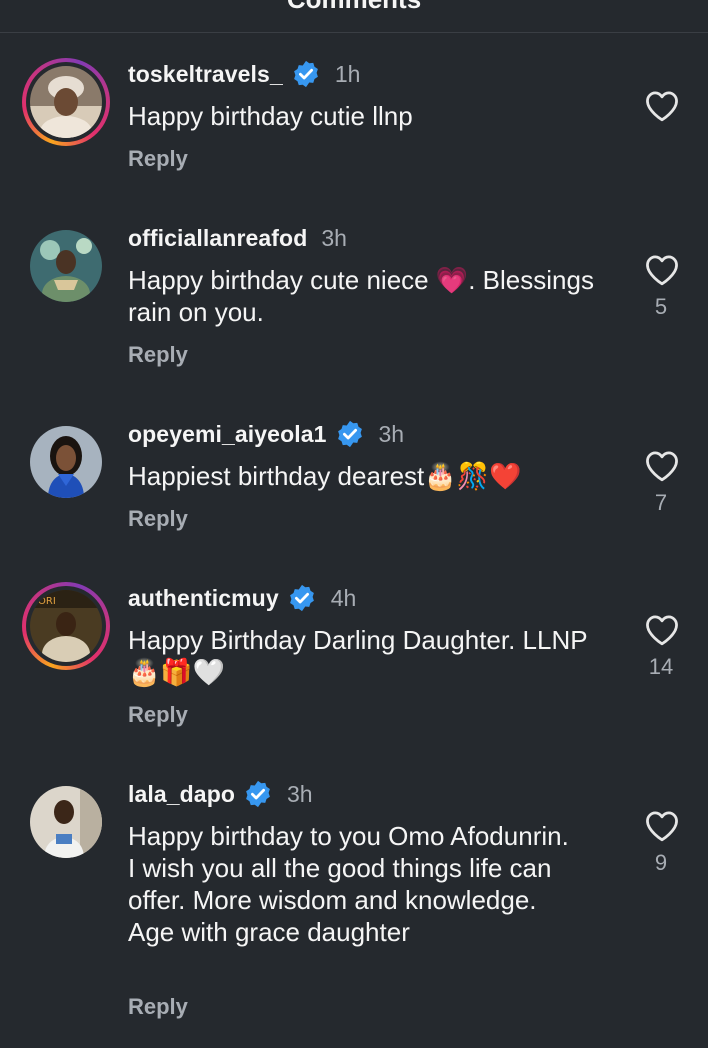  What do you see at coordinates (661, 666) in the screenshot?
I see `like-count: 14` at bounding box center [661, 666].